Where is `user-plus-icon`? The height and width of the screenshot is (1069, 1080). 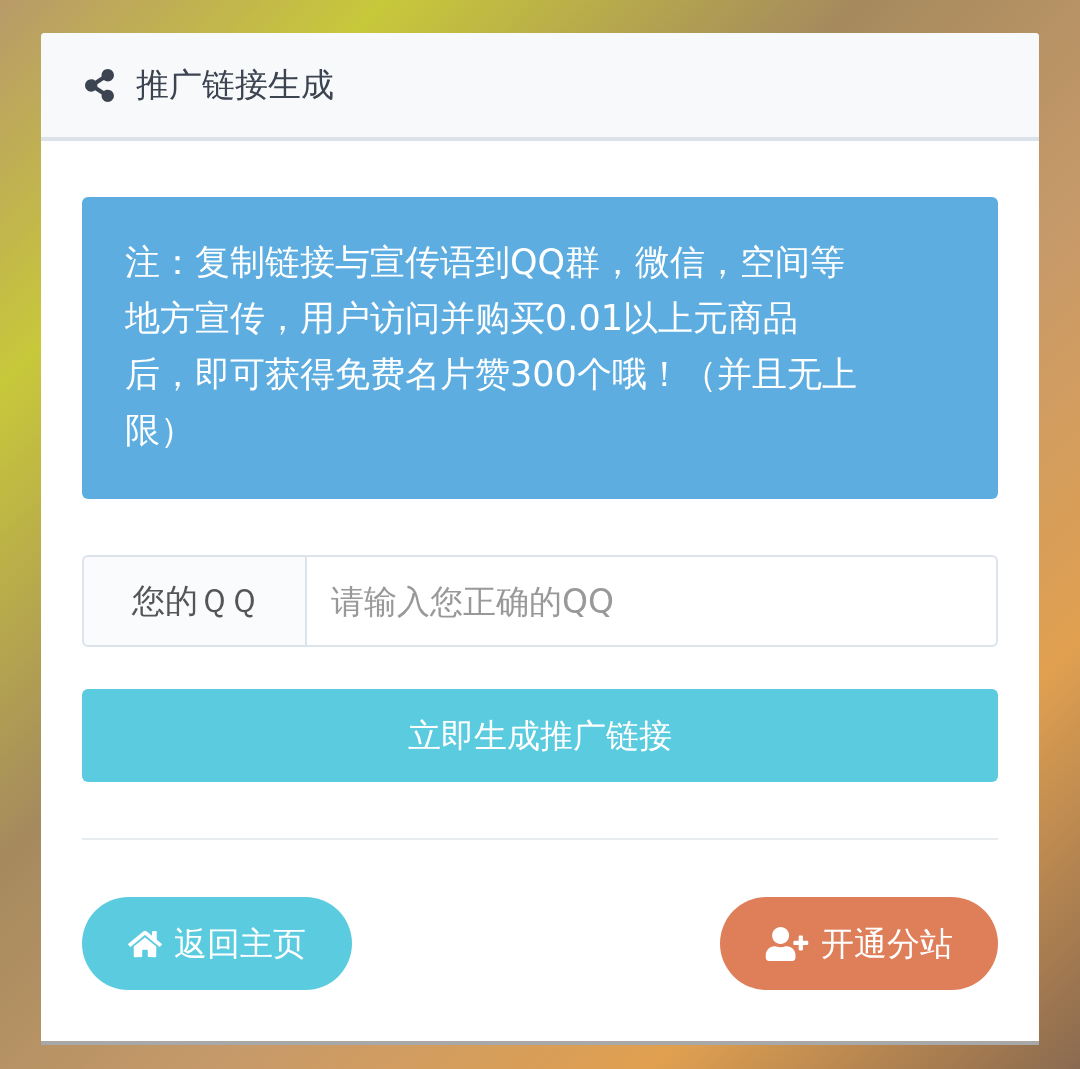 user-plus-icon is located at coordinates (787, 943).